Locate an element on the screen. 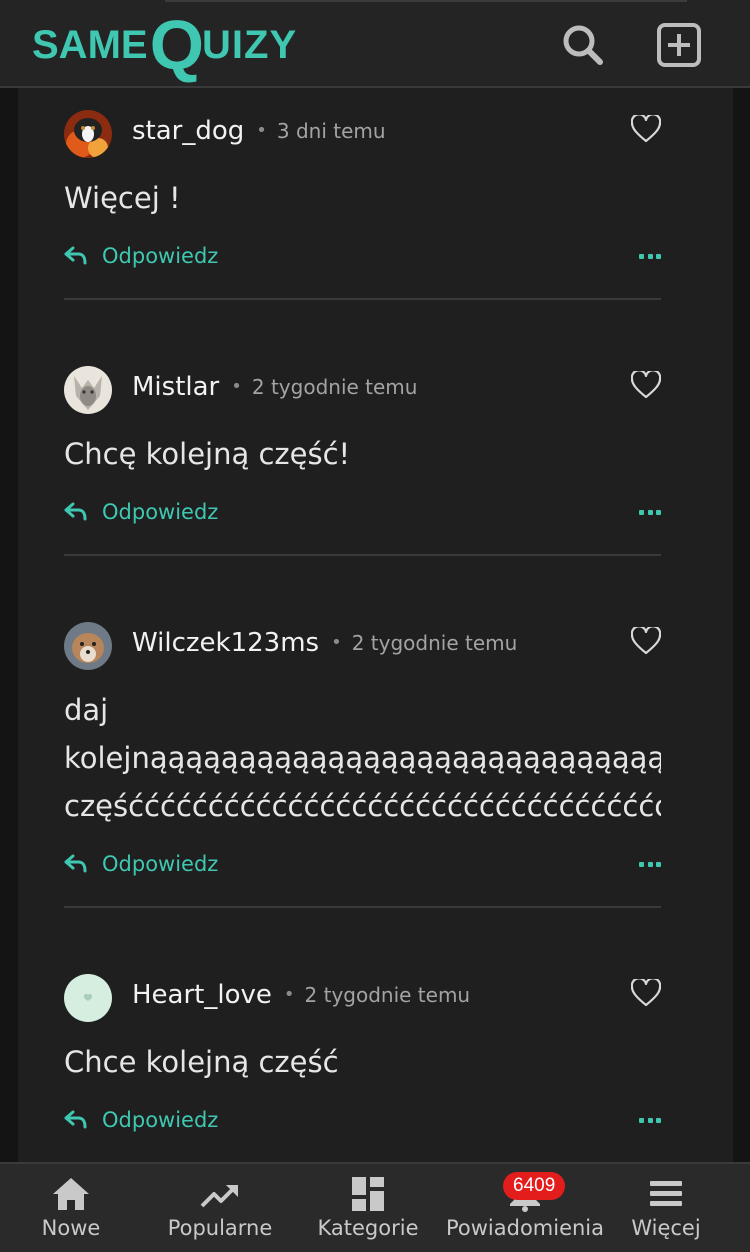 This screenshot has width=750, height=1252. nav-label: Powiadomienia is located at coordinates (525, 1228).